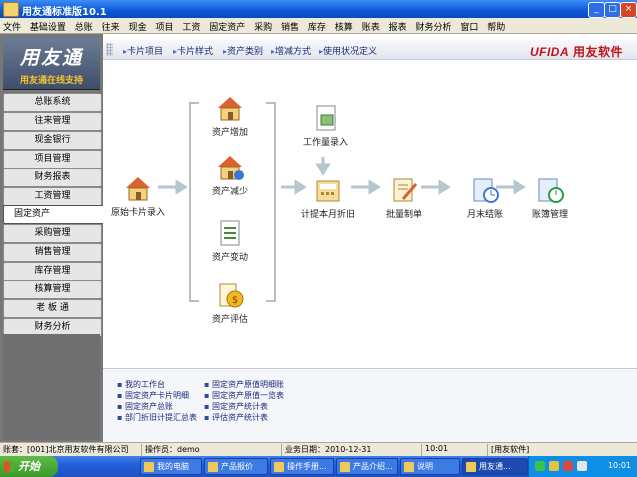 This screenshot has width=637, height=477. Describe the element at coordinates (52, 140) in the screenshot. I see `sidebar-item-cash-bank: 现金银行` at that location.